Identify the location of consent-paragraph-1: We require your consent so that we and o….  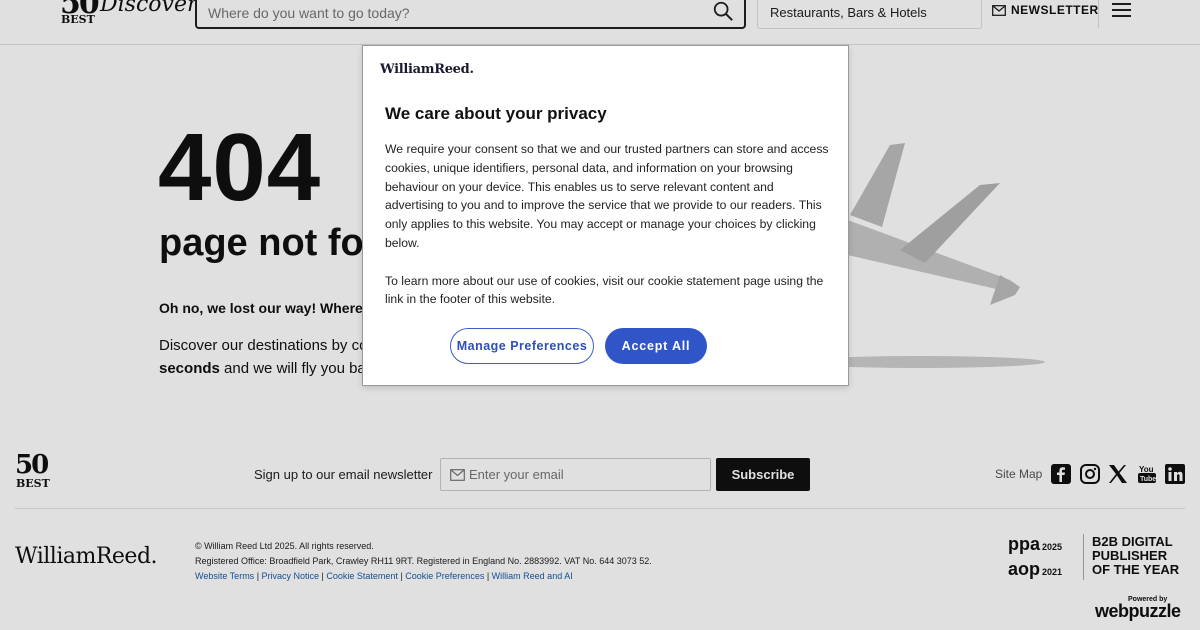
(607, 196).